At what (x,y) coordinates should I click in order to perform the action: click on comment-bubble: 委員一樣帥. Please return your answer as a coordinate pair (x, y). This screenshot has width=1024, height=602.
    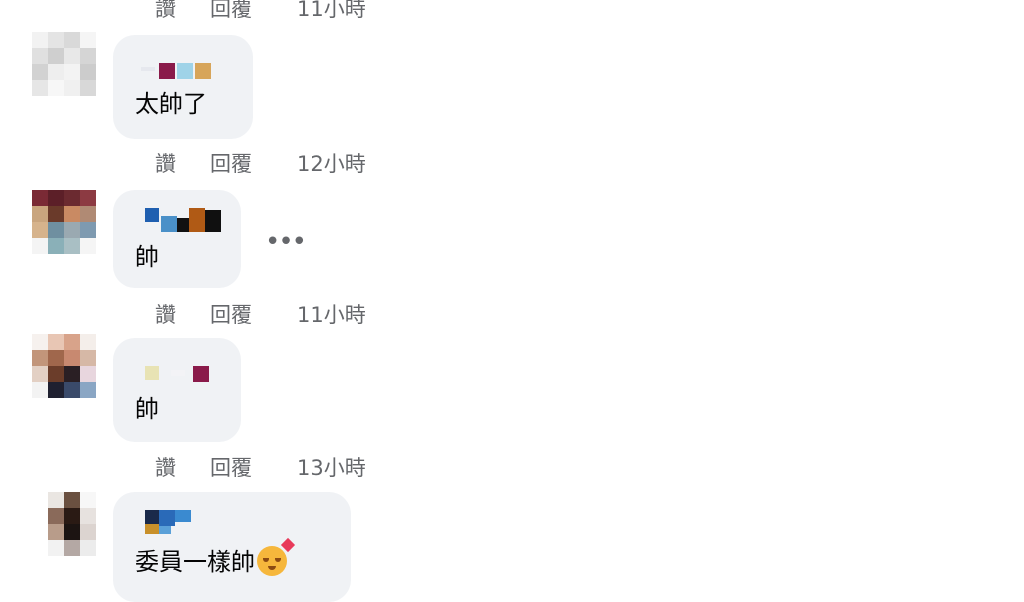
    Looking at the image, I should click on (232, 547).